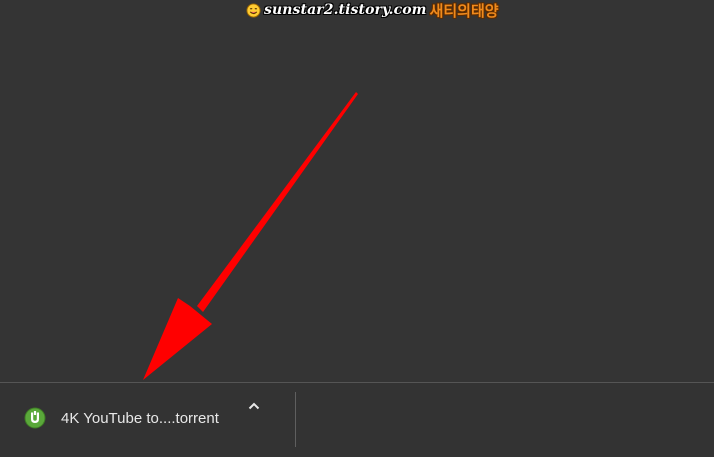 The height and width of the screenshot is (457, 714). Describe the element at coordinates (254, 406) in the screenshot. I see `chevron-up-icon` at that location.